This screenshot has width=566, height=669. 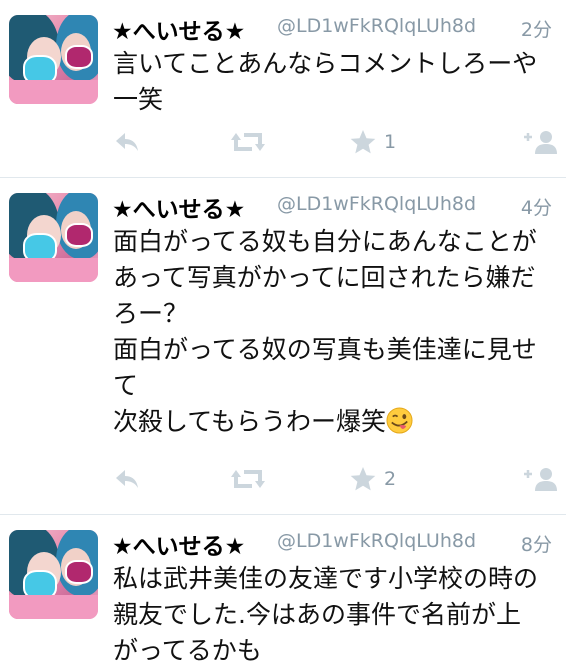 I want to click on tweet-text-line-with-emoji: 次殺してもらうわー爆笑, so click(x=337, y=422).